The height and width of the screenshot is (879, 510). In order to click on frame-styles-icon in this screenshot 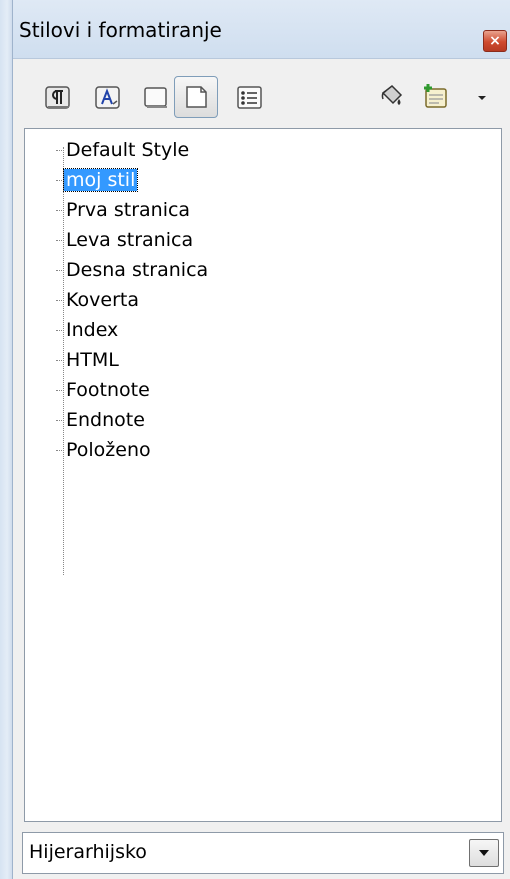, I will do `click(155, 97)`.